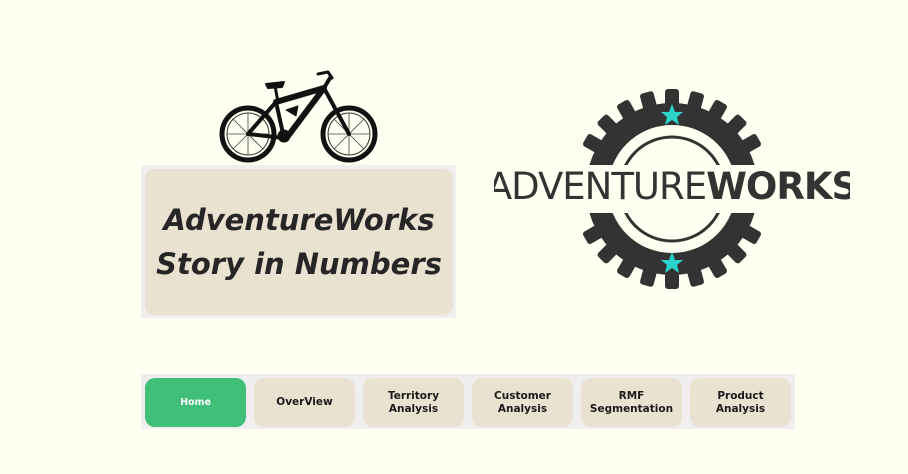 The height and width of the screenshot is (474, 908). Describe the element at coordinates (740, 402) in the screenshot. I see `nav-button-product-analysis: Product Analysis` at that location.